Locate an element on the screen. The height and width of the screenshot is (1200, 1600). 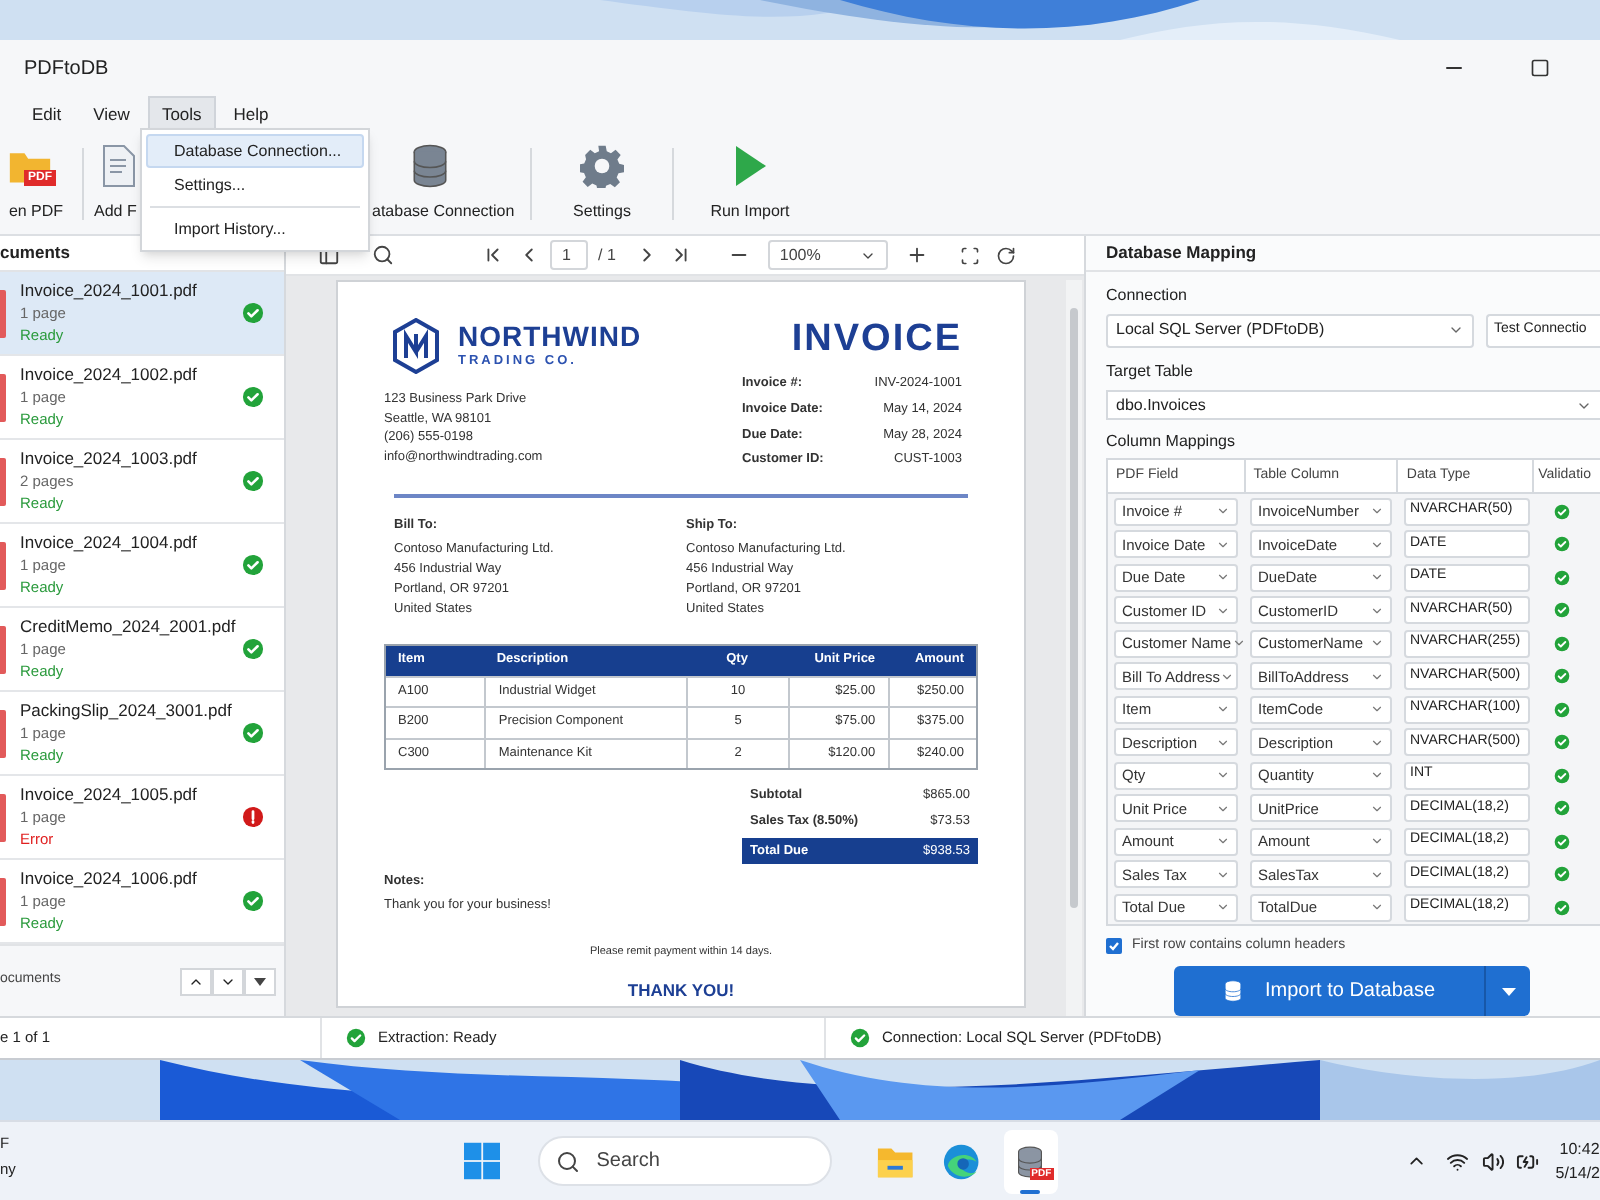
clock-time: 10:42 is located at coordinates (1579, 1149).